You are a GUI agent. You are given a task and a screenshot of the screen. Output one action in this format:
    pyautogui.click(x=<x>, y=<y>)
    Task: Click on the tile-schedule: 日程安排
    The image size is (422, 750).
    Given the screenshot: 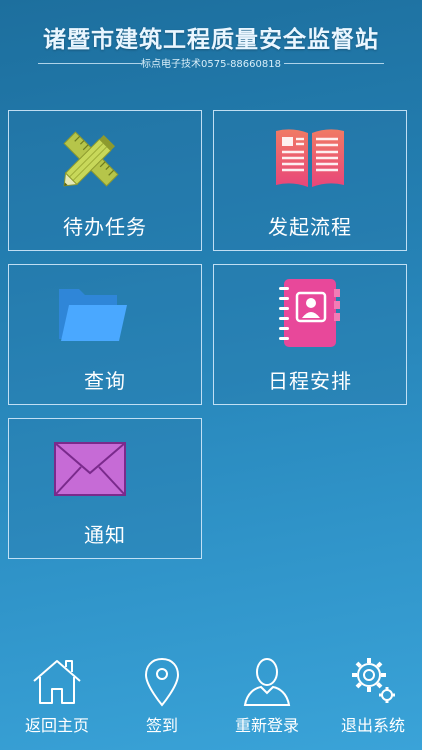 What is the action you would take?
    pyautogui.click(x=310, y=334)
    